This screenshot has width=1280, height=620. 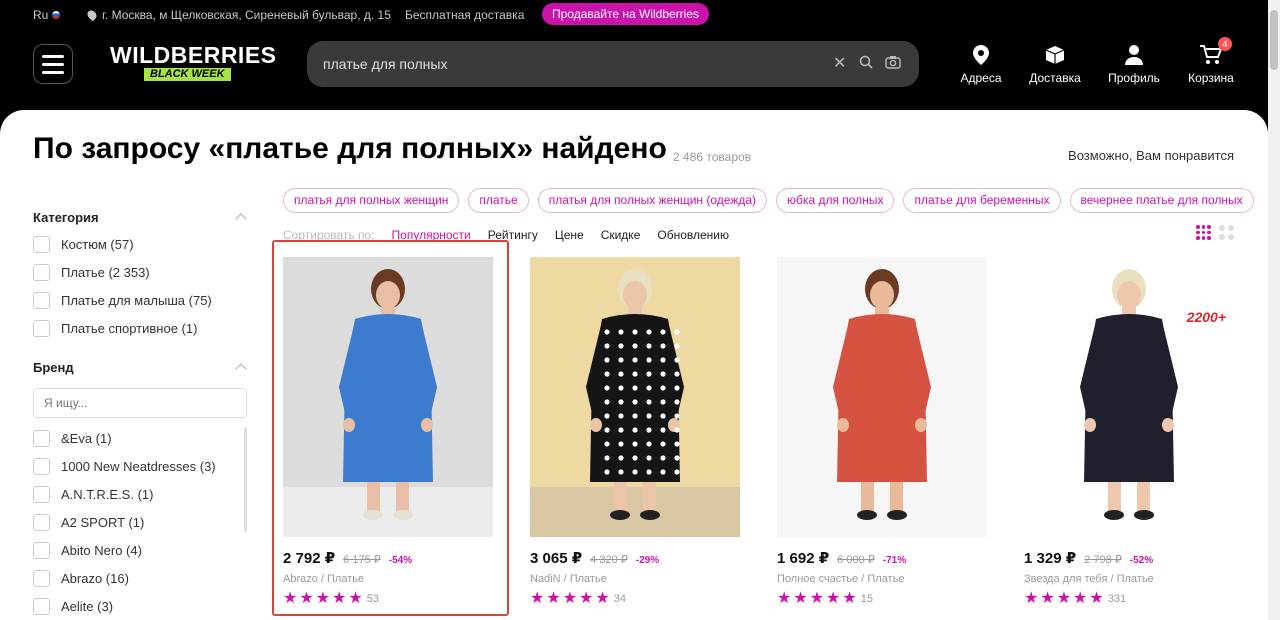 I want to click on product-card: 3 065 ₽4 320 ₽ -29% NadiN / Платье ★ ★ ★ ★ ★ 34, so click(x=636, y=432).